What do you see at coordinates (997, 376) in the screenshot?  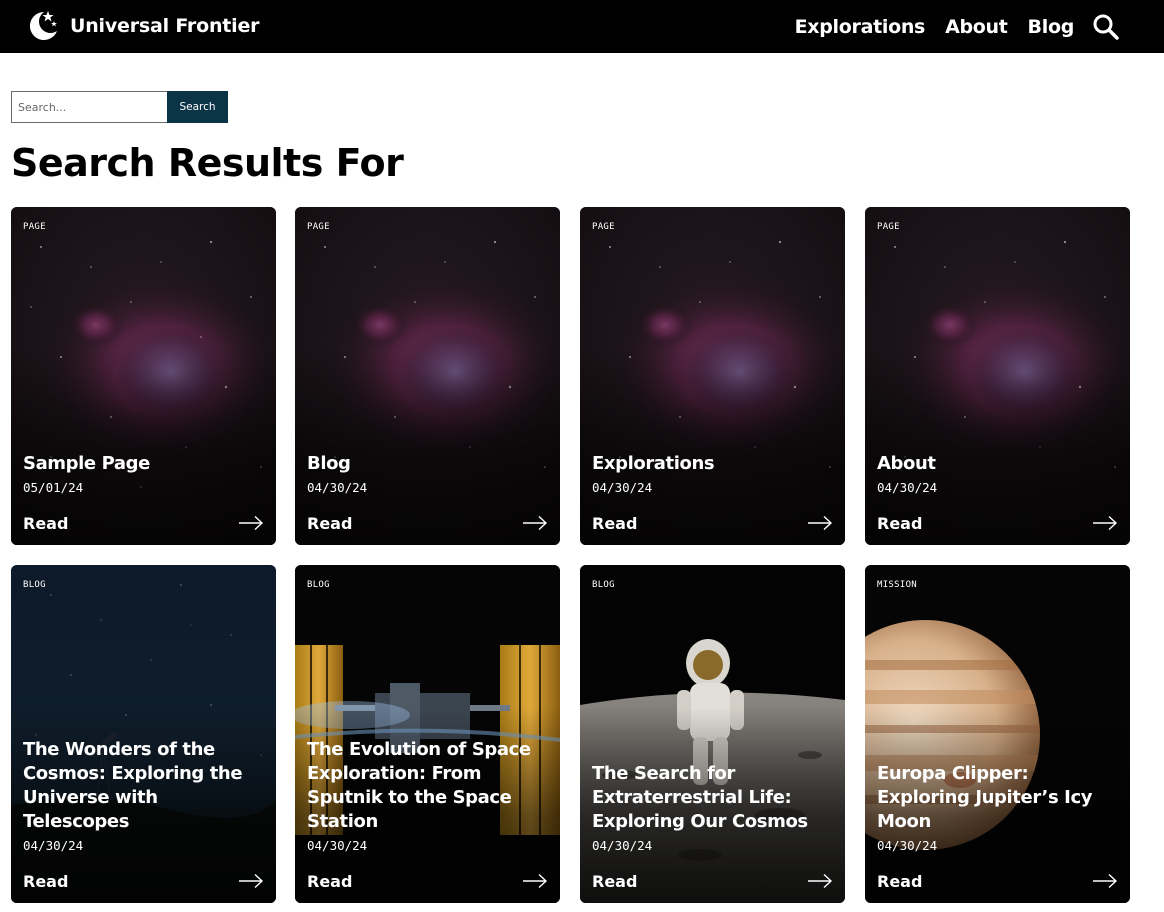 I see `result-card: PAGE About 04/30/24 Read` at bounding box center [997, 376].